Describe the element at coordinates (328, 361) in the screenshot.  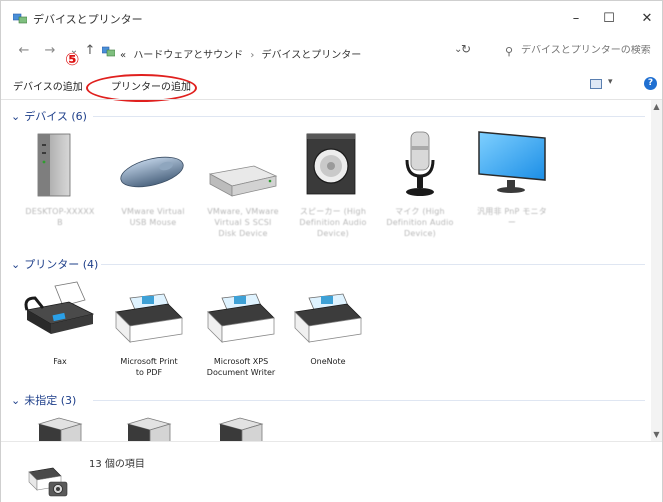
I see `printer-label: OneNote` at that location.